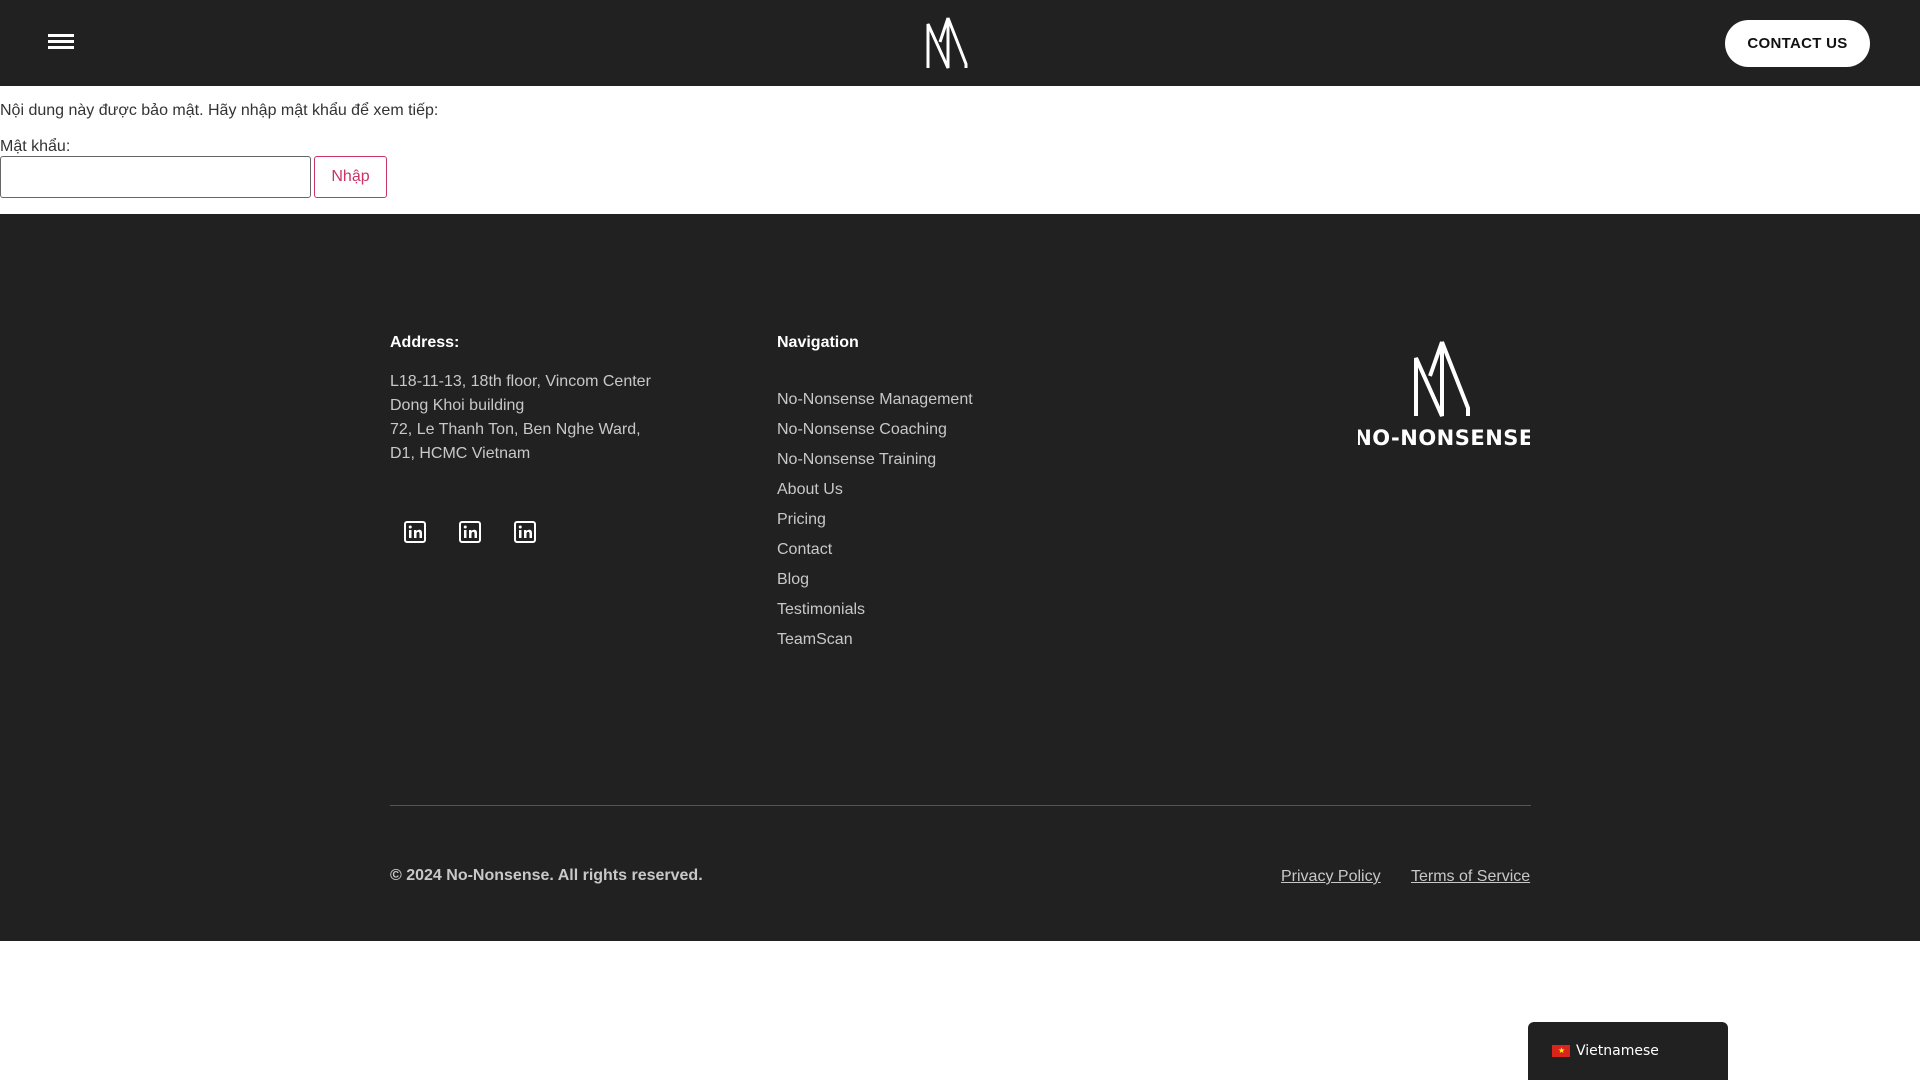 The height and width of the screenshot is (1080, 1920). Describe the element at coordinates (61, 44) in the screenshot. I see `menu-icon` at that location.